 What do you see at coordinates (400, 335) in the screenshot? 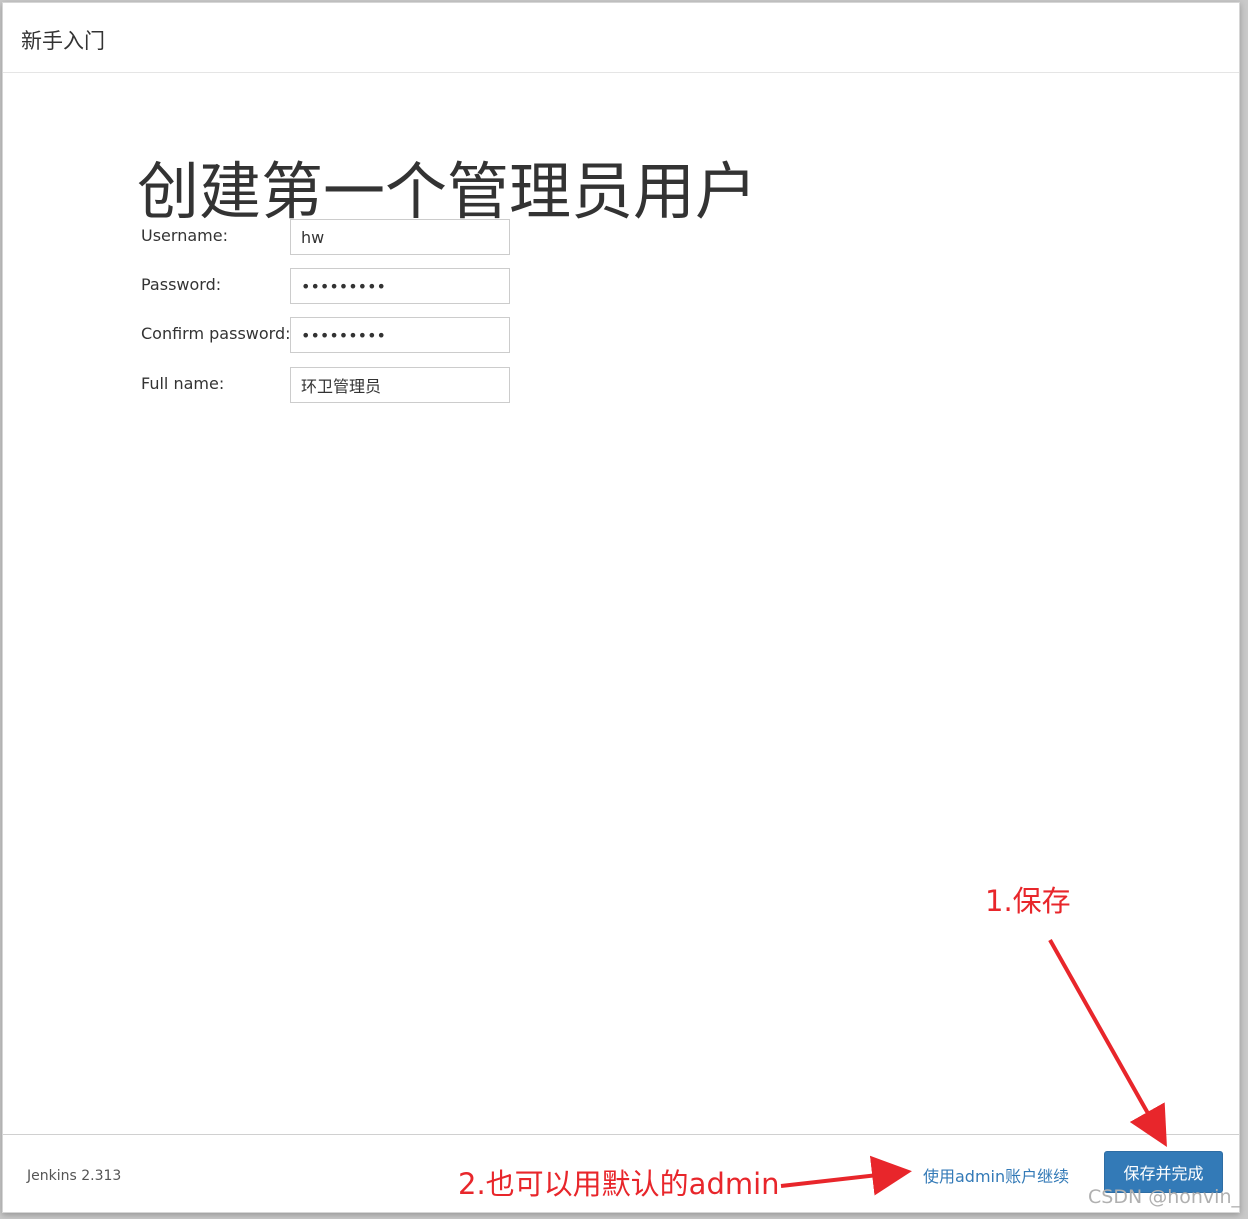
I see `confirm-password-input` at bounding box center [400, 335].